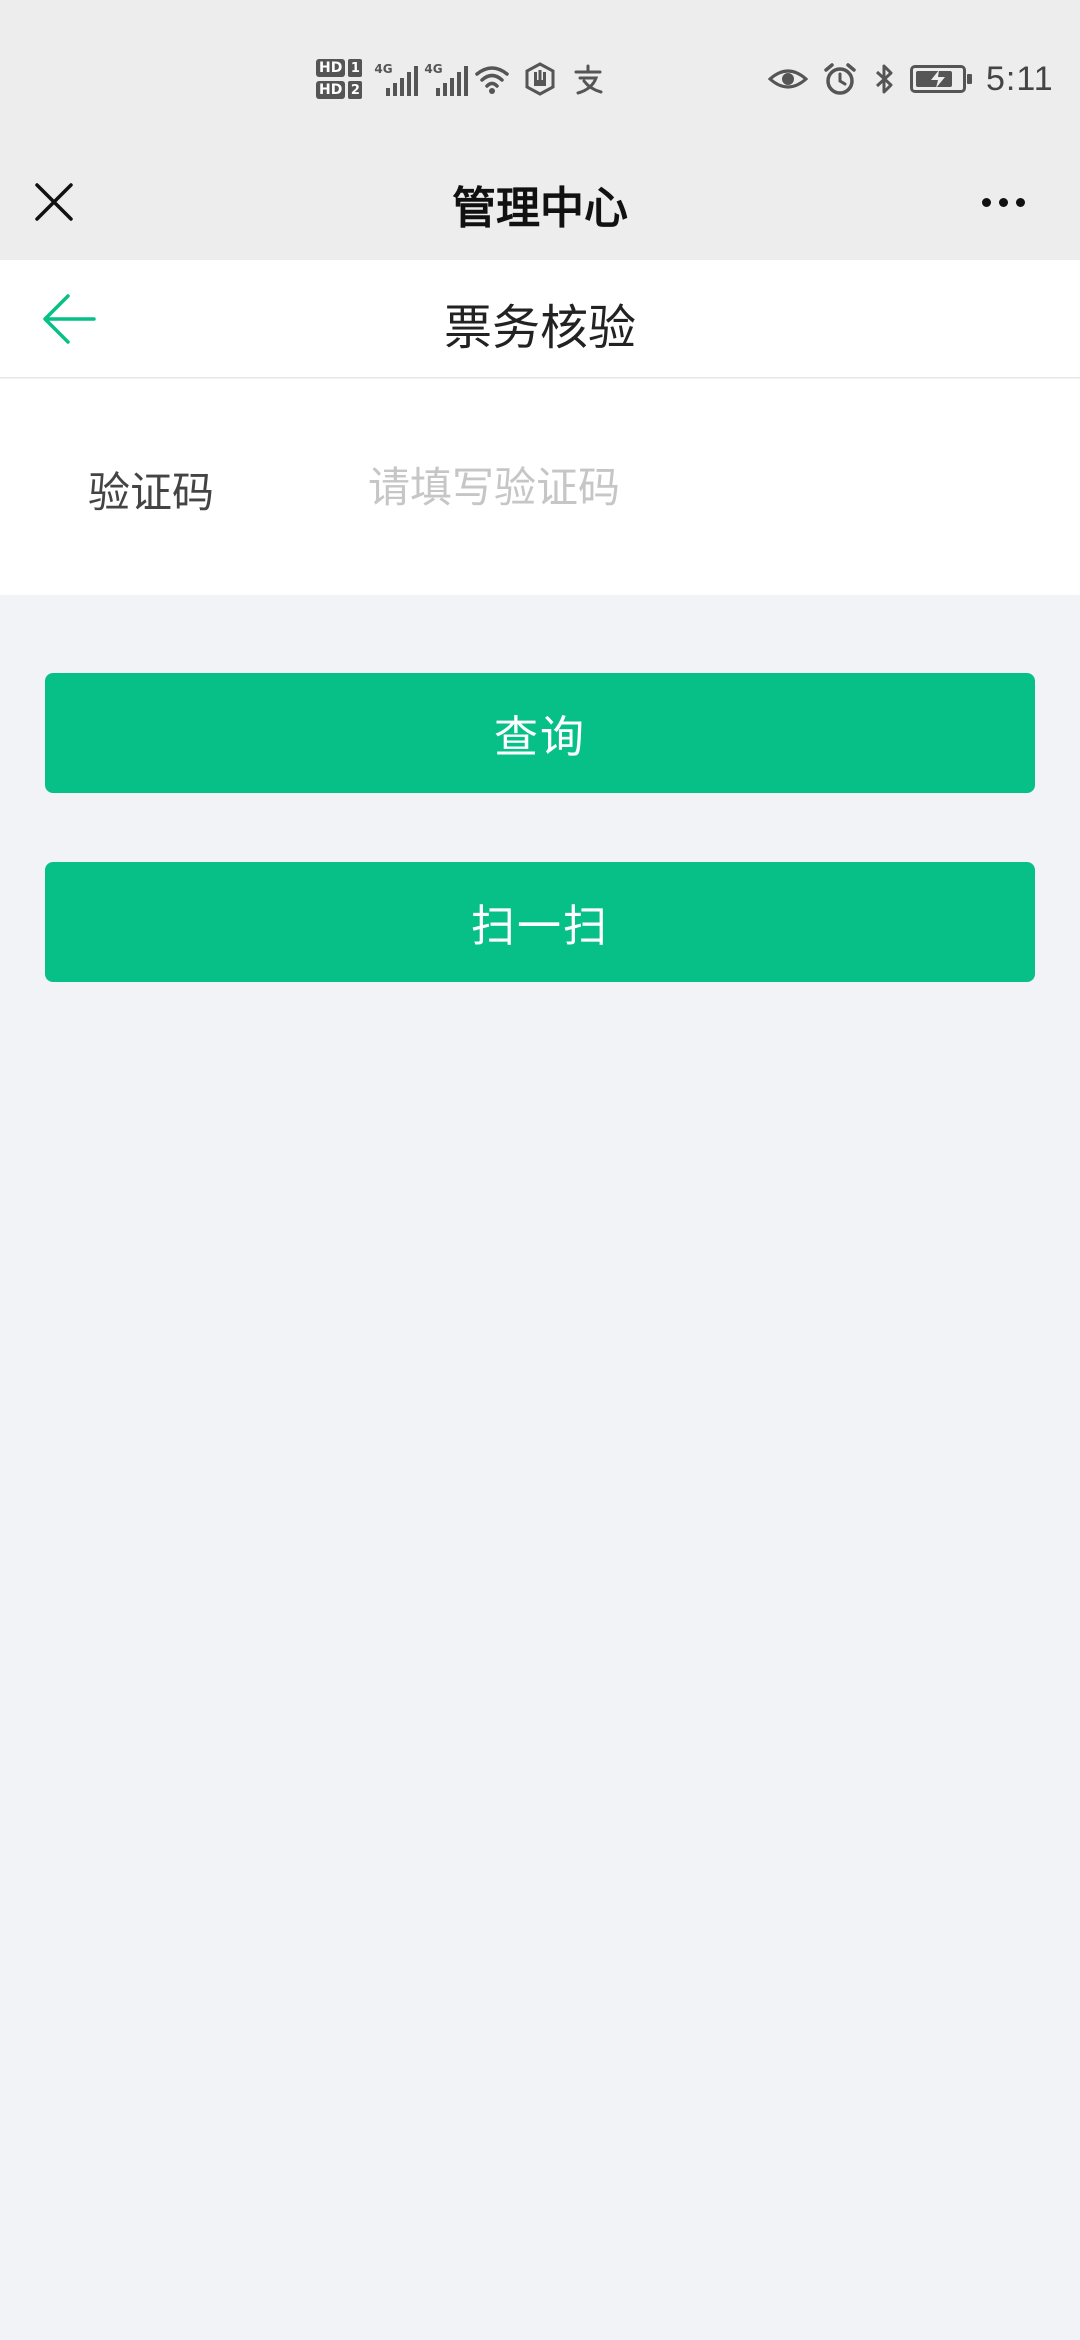 This screenshot has width=1080, height=2340. What do you see at coordinates (1003, 202) in the screenshot?
I see `more-button` at bounding box center [1003, 202].